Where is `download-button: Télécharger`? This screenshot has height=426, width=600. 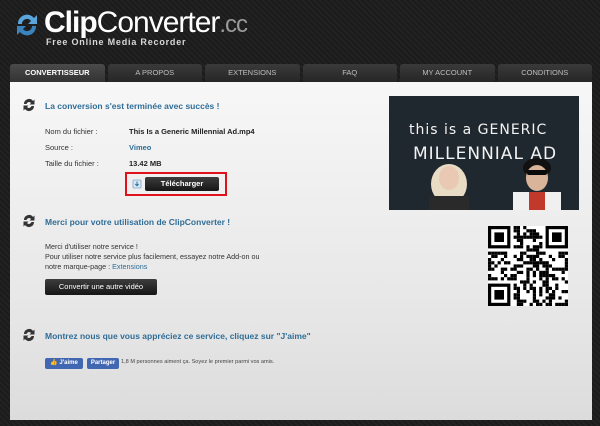 download-button: Télécharger is located at coordinates (182, 184).